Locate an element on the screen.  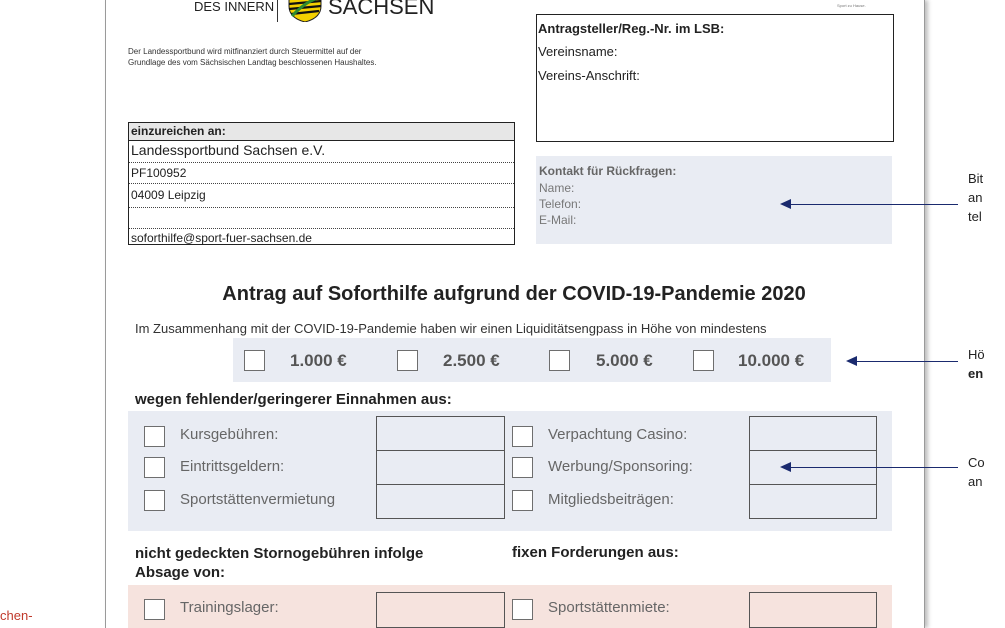
saxony-coat-of-arms-icon is located at coordinates (305, 11).